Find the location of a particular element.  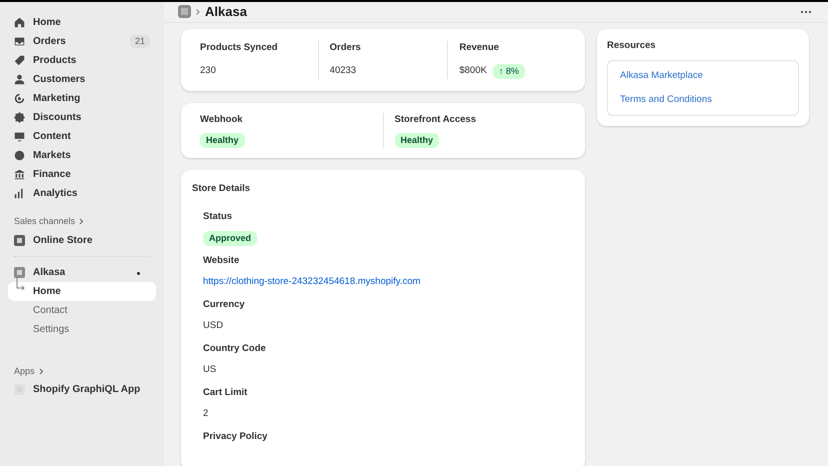

nav-subitem: Settings is located at coordinates (82, 329).